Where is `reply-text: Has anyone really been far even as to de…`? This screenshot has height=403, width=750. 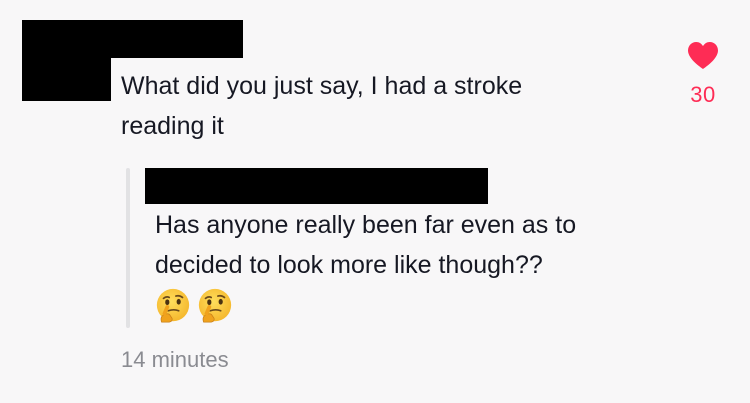
reply-text: Has anyone really been far even as to de… is located at coordinates (366, 245).